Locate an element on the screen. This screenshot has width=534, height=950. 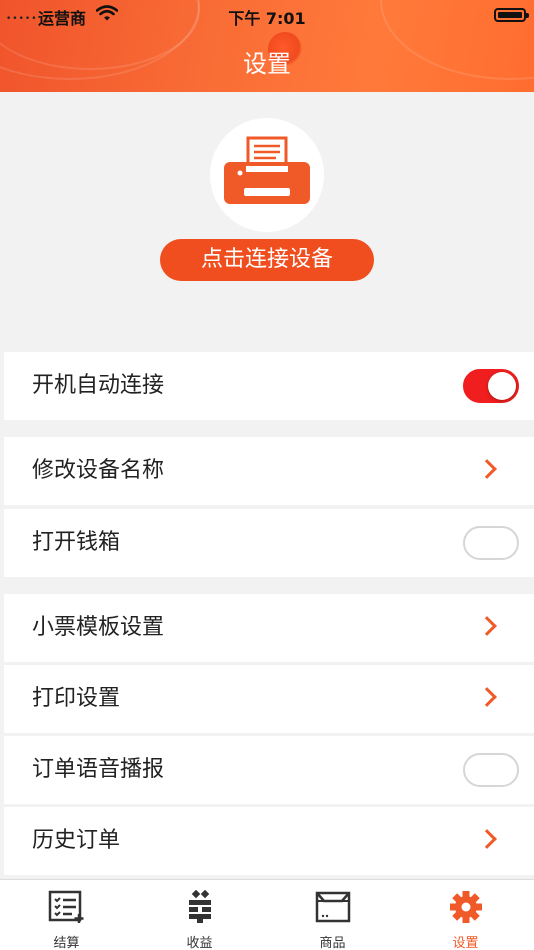
tab-products: 商品 is located at coordinates (332, 915).